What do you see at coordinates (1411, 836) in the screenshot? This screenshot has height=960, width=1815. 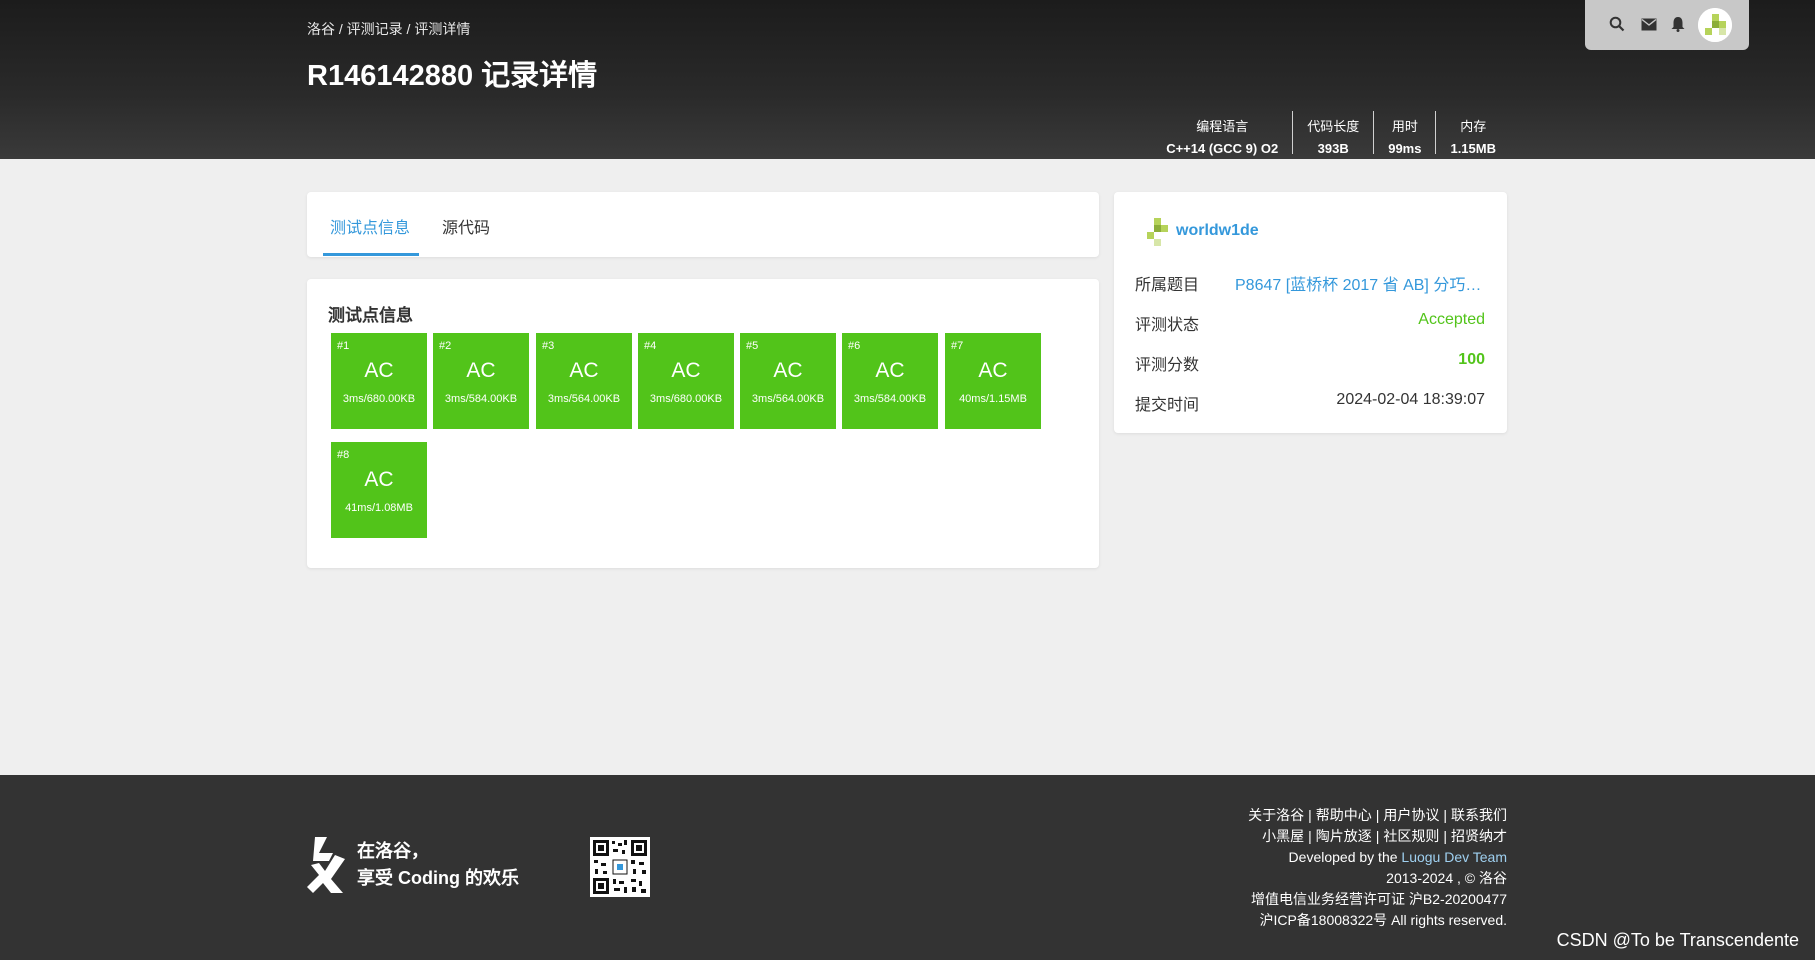 I see `footer-link-rules: 社区规则` at bounding box center [1411, 836].